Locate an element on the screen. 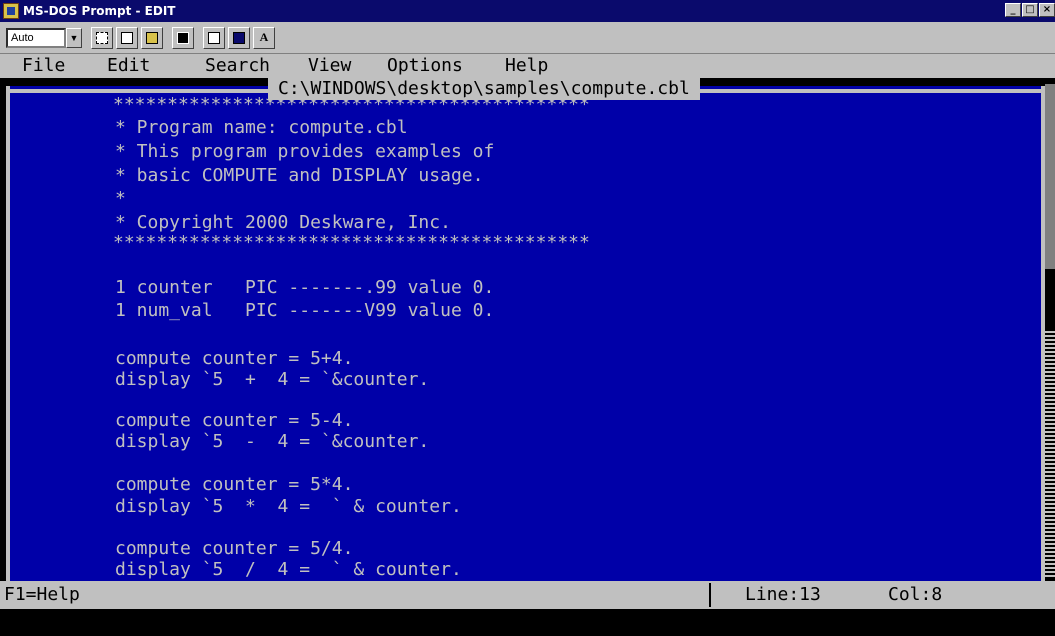 Image resolution: width=1055 pixels, height=636 pixels. copy-button is located at coordinates (127, 37).